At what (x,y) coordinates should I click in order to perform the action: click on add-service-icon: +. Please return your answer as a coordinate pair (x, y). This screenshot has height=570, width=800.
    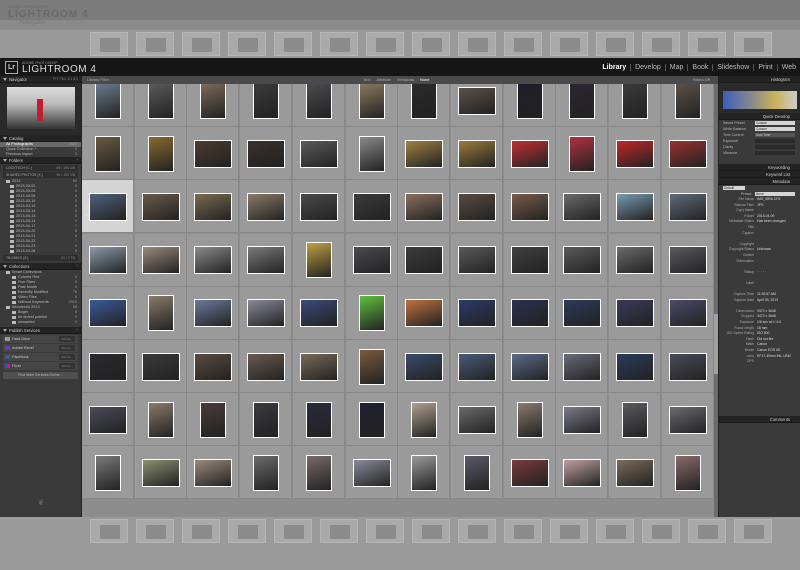
    Looking at the image, I should click on (77, 330).